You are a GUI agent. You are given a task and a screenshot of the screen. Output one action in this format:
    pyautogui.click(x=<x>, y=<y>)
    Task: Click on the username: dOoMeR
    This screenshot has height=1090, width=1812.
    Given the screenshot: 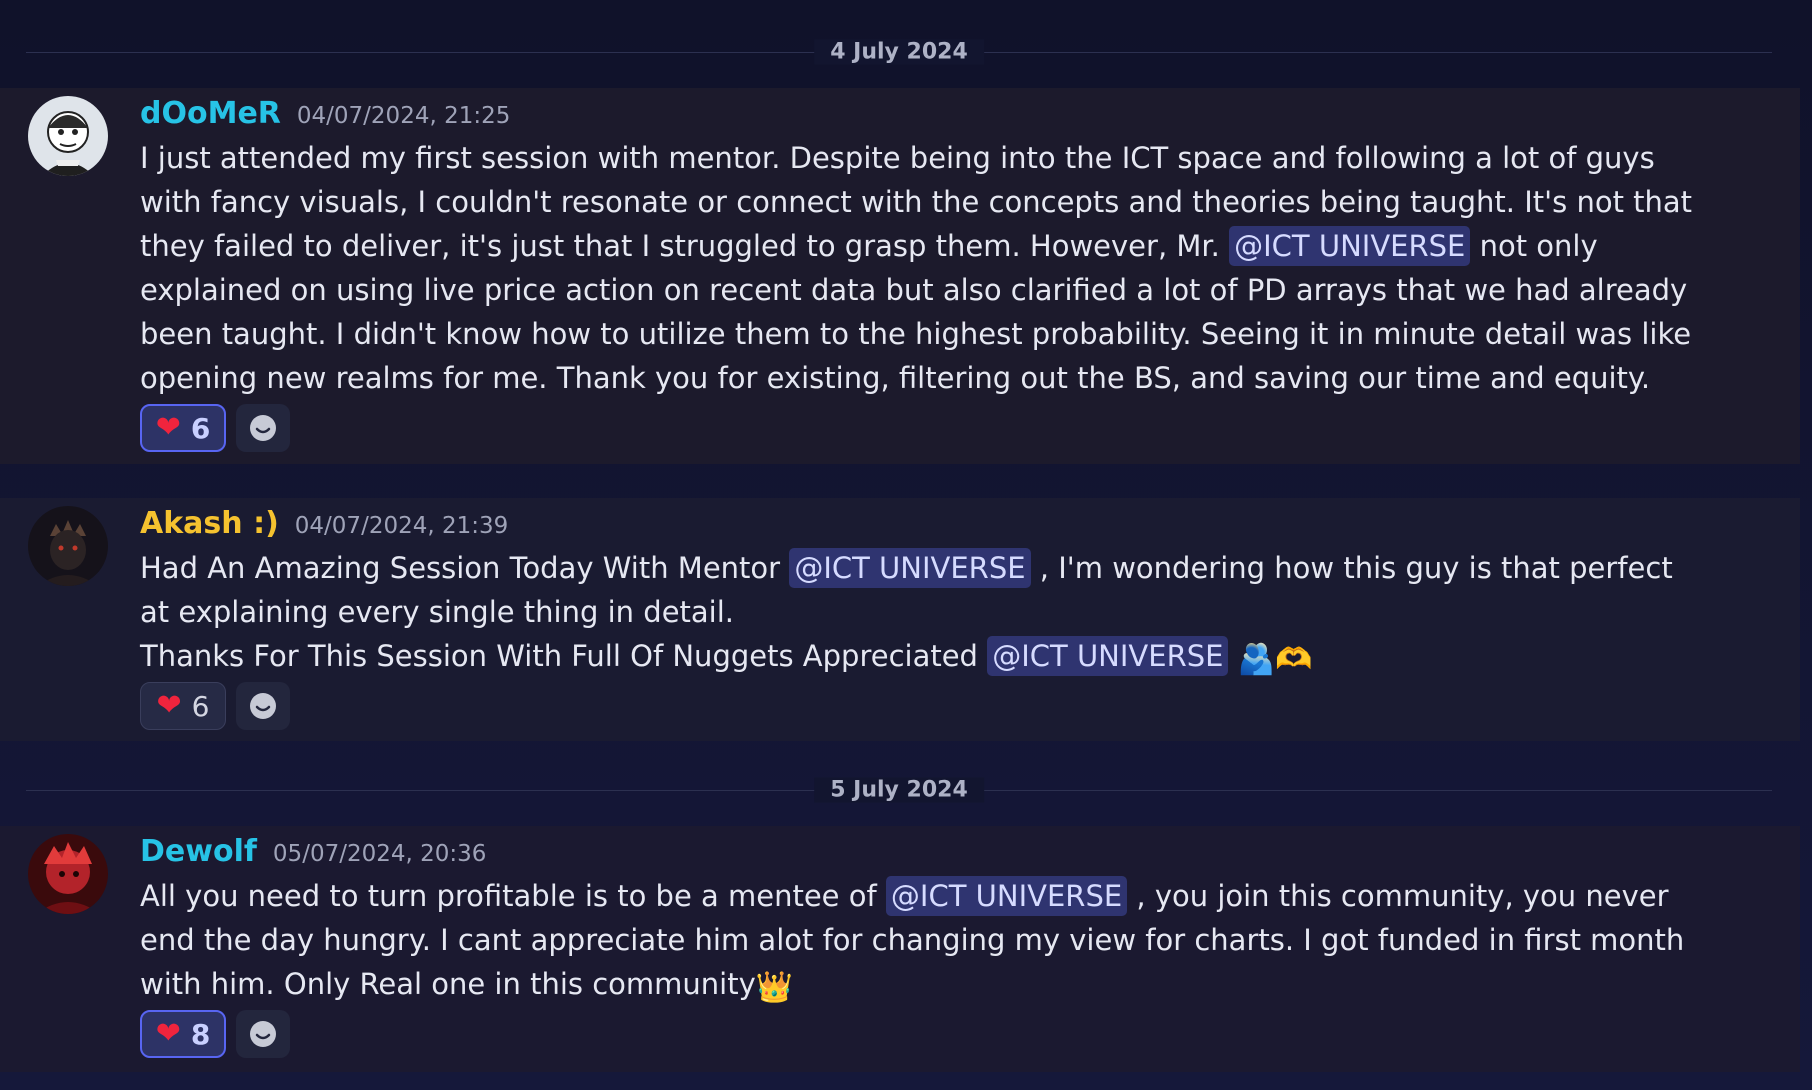 What is the action you would take?
    pyautogui.click(x=210, y=113)
    